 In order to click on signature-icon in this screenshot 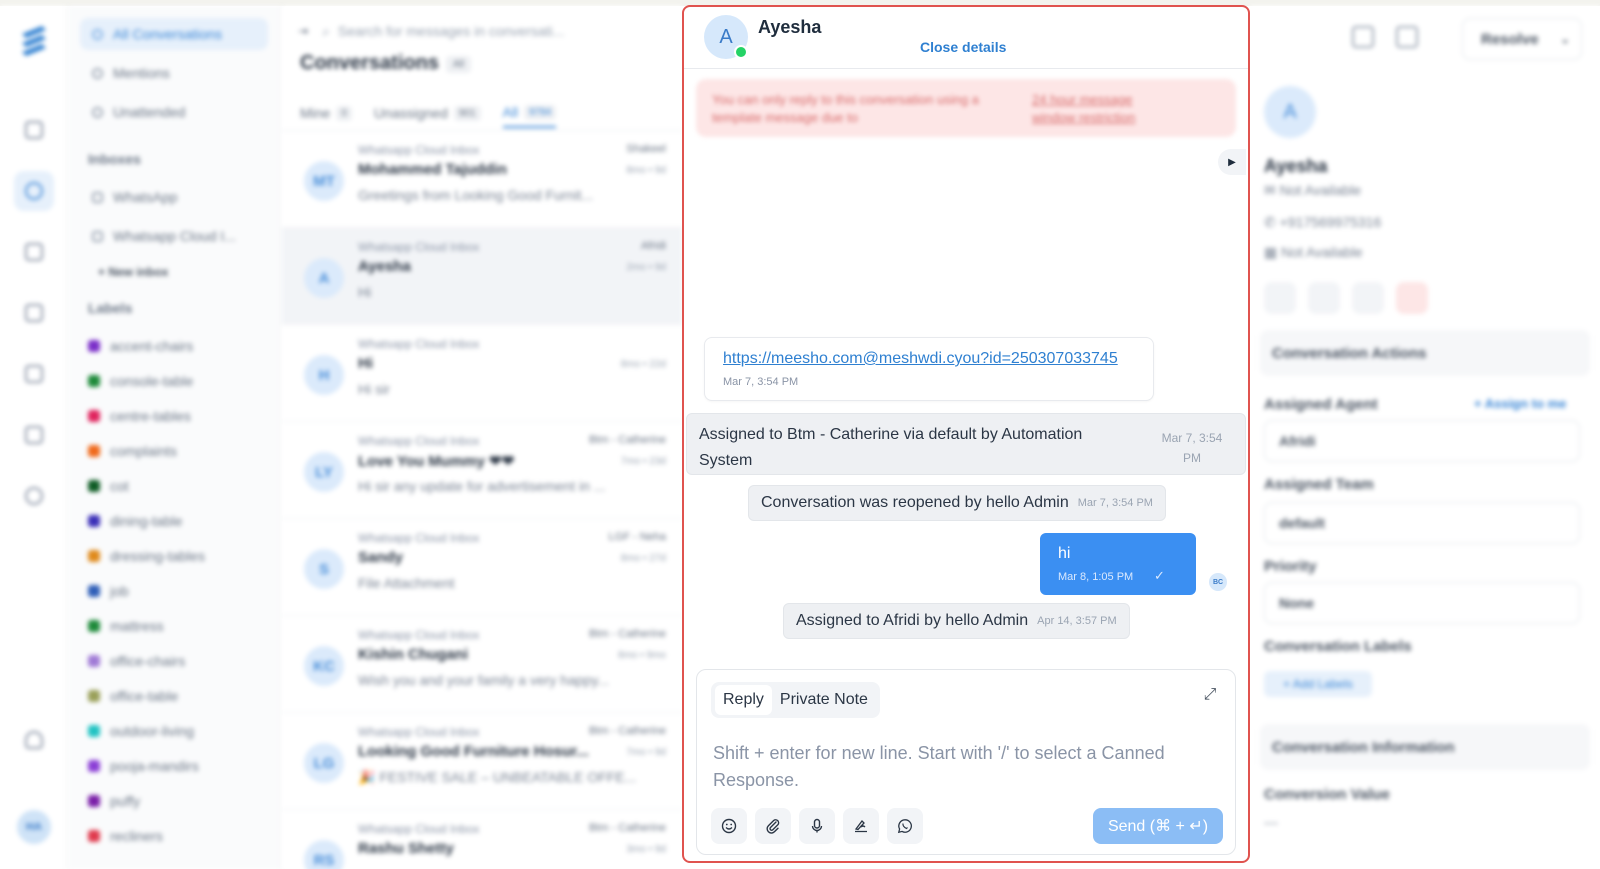, I will do `click(861, 826)`.